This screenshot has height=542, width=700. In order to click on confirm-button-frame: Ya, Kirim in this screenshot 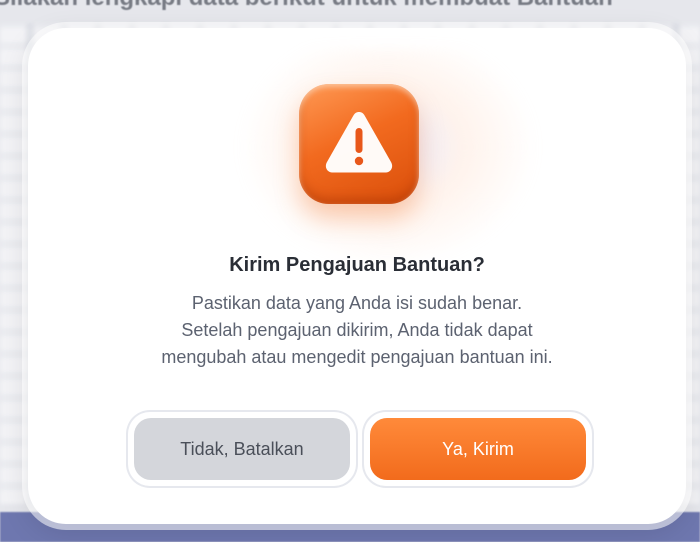, I will do `click(478, 449)`.